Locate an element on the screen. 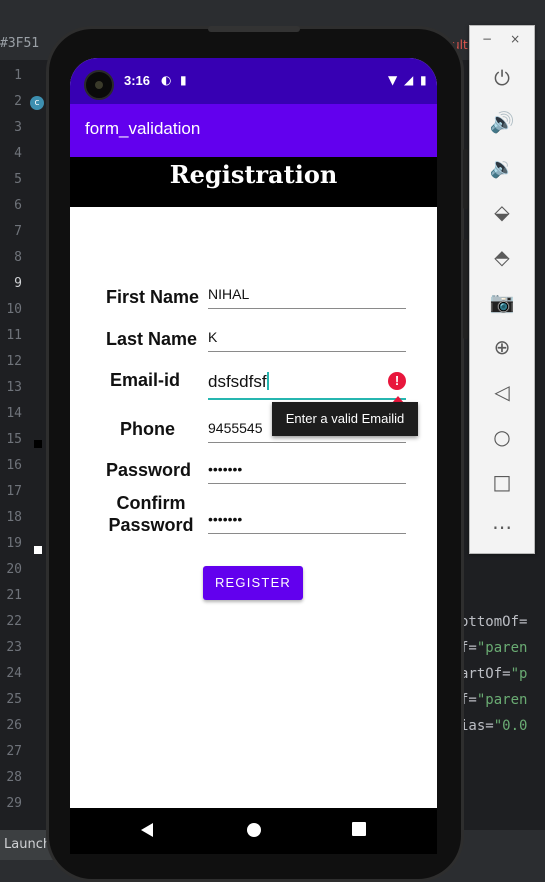 This screenshot has height=882, width=545. emulator-panel: − × ⏻ 🔊 🔉 ⬙ ⬘ 📷 ⊕ ◁ ○ □ ⋯ is located at coordinates (502, 289).